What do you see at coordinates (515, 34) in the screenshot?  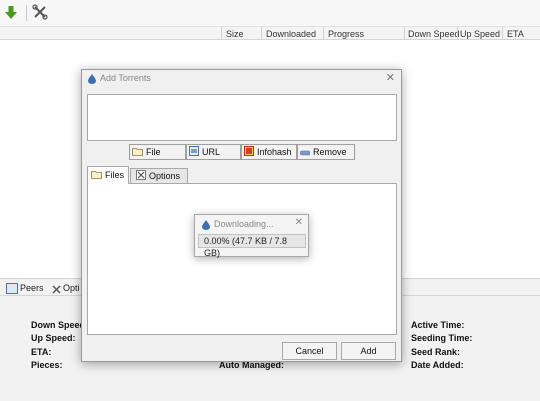 I see `column-eta: ETA` at bounding box center [515, 34].